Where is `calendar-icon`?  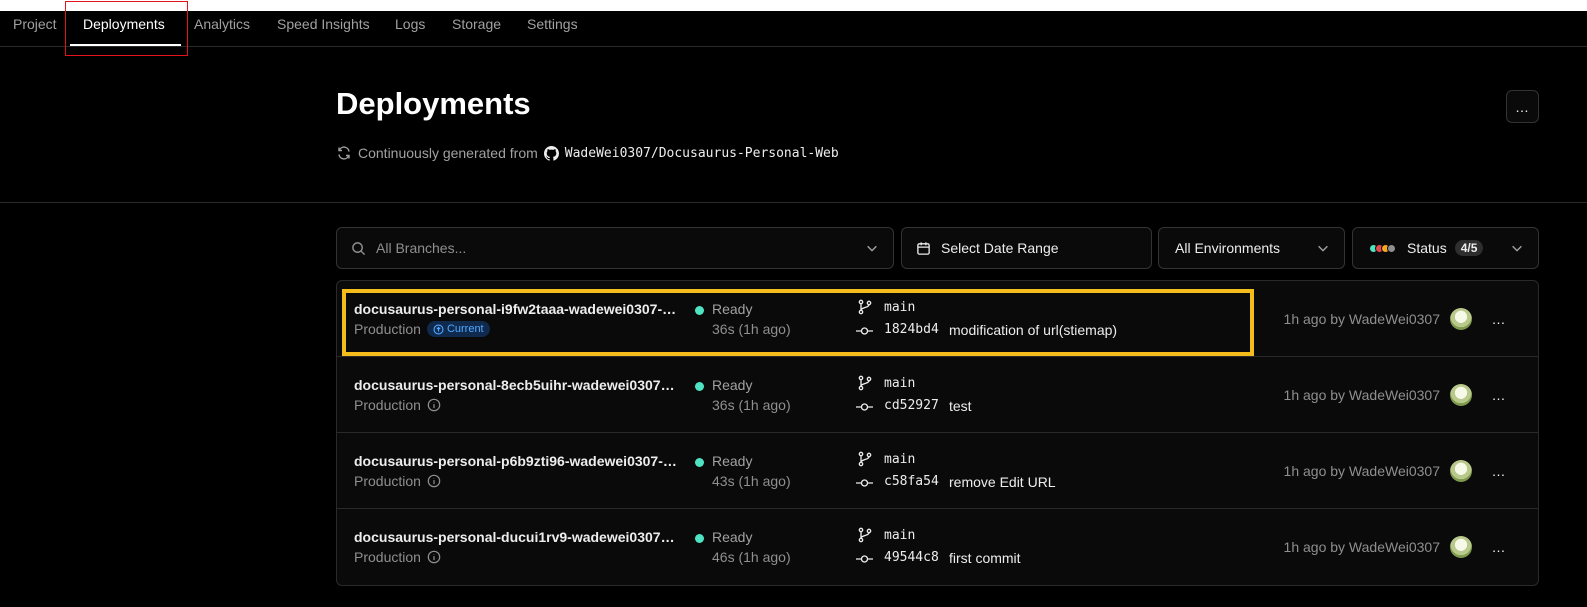
calendar-icon is located at coordinates (923, 248).